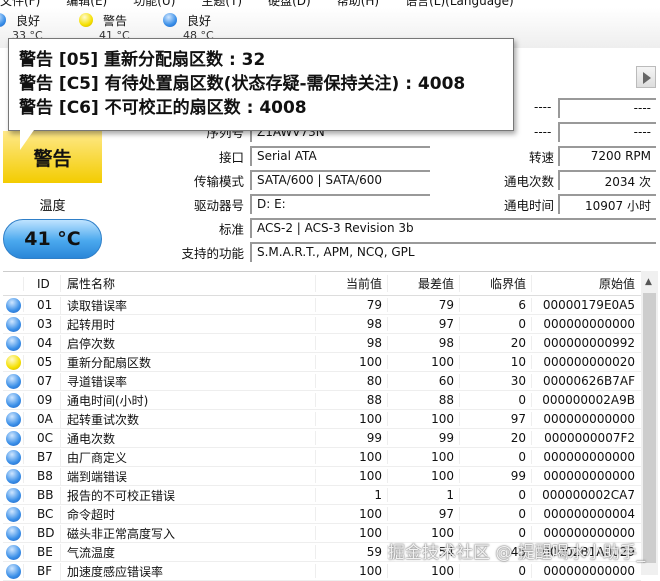  Describe the element at coordinates (41, 514) in the screenshot. I see `cell-id: BC` at that location.